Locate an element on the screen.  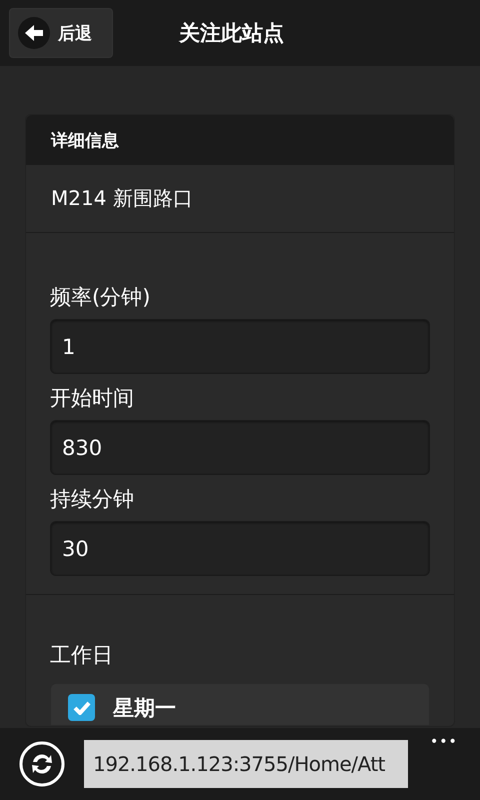
page-title: 关注此站点 is located at coordinates (231, 33).